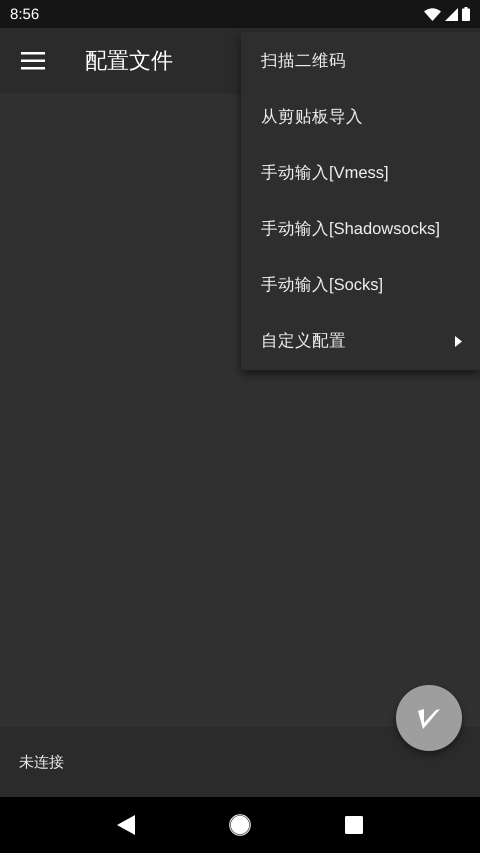 Image resolution: width=480 pixels, height=853 pixels. Describe the element at coordinates (360, 285) in the screenshot. I see `menu-item: 手动输入[Socks]` at that location.